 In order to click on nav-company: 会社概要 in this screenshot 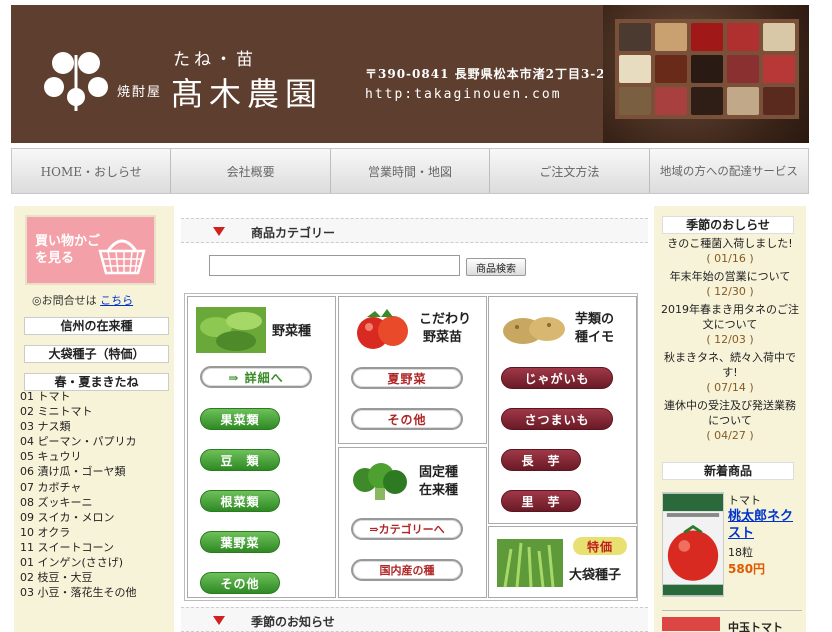, I will do `click(251, 171)`.